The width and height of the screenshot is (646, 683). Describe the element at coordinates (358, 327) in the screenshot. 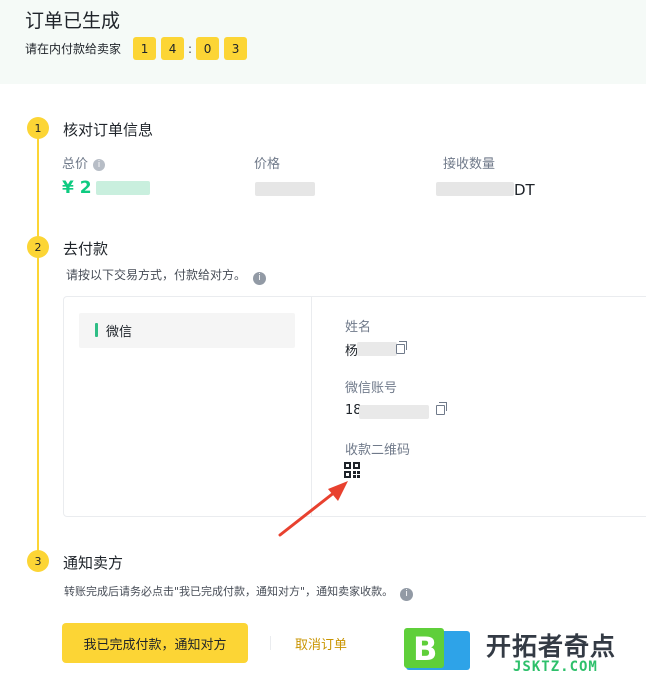

I see `payee-name-label: 姓名` at that location.